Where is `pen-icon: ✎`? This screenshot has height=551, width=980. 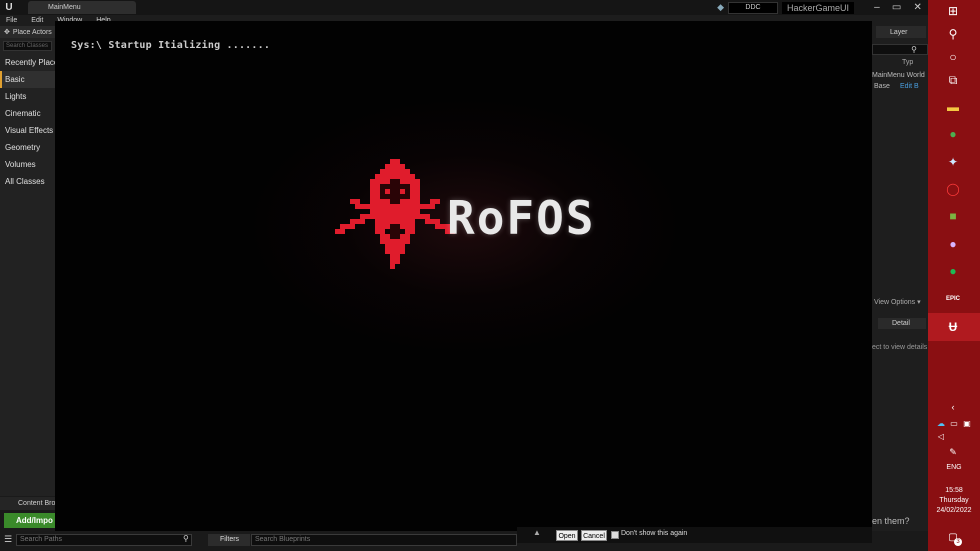 pen-icon: ✎ is located at coordinates (953, 452).